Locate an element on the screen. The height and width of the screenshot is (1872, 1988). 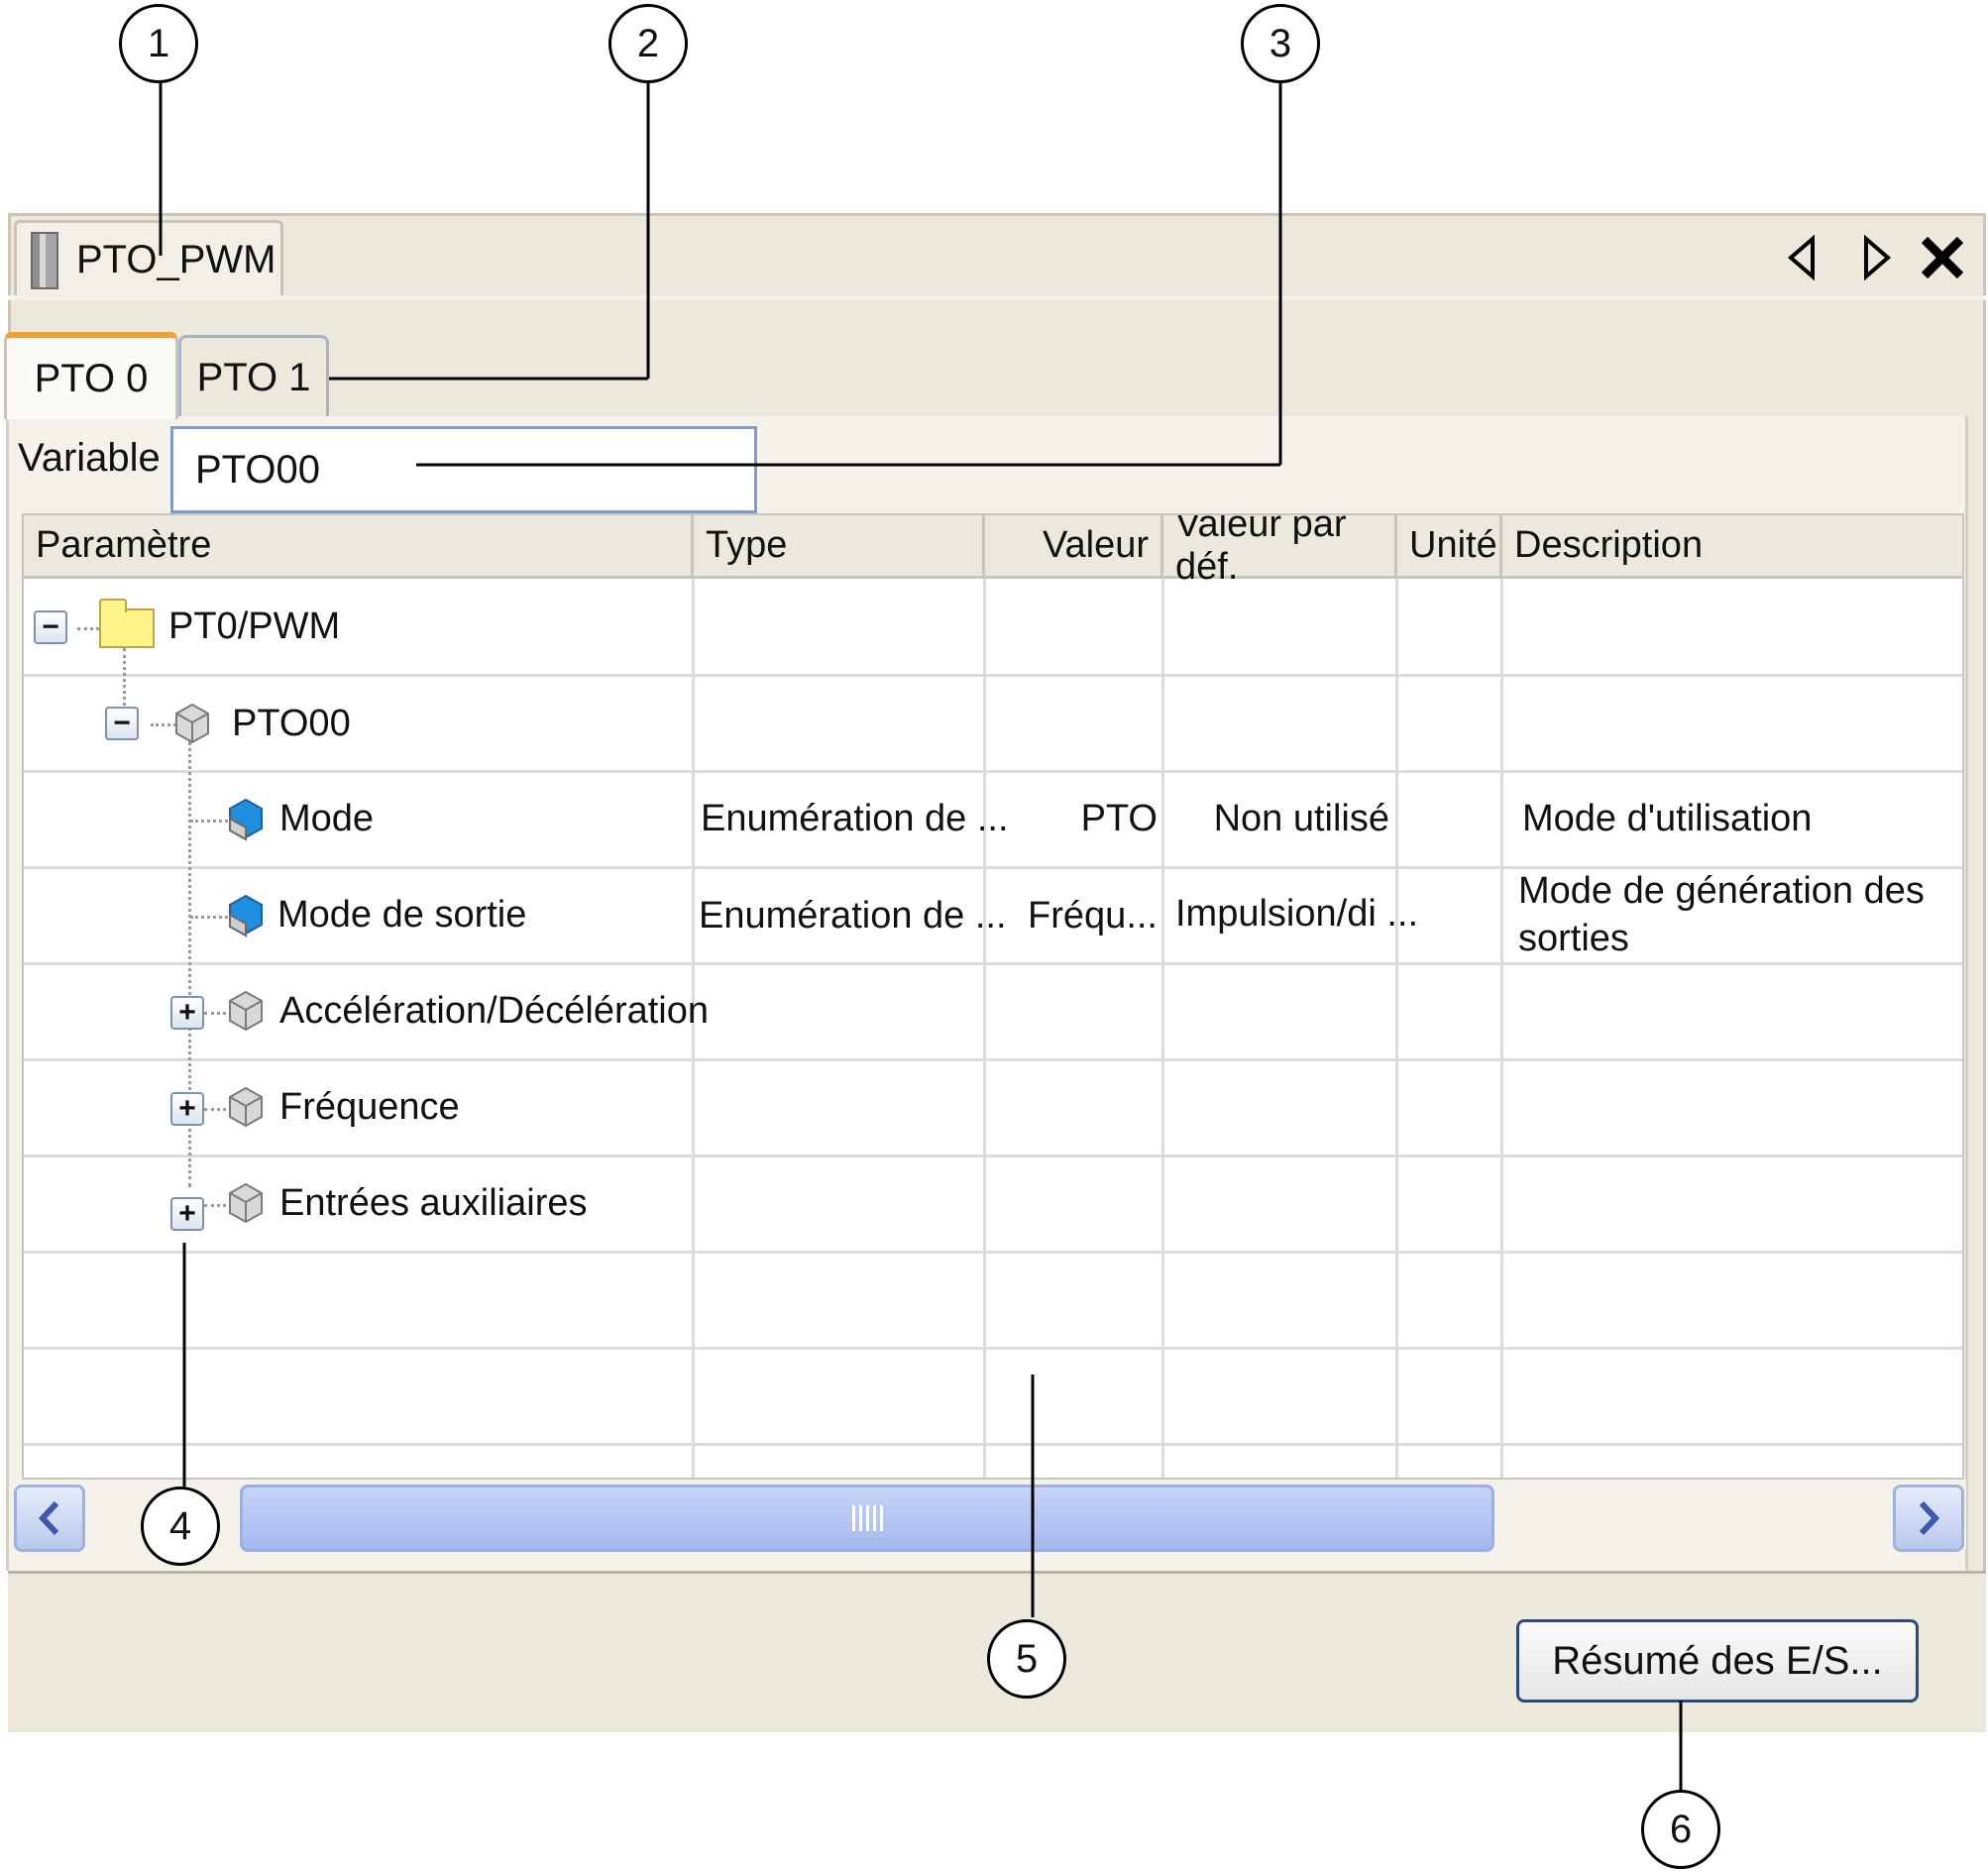
callout-6: 6 is located at coordinates (1680, 1829).